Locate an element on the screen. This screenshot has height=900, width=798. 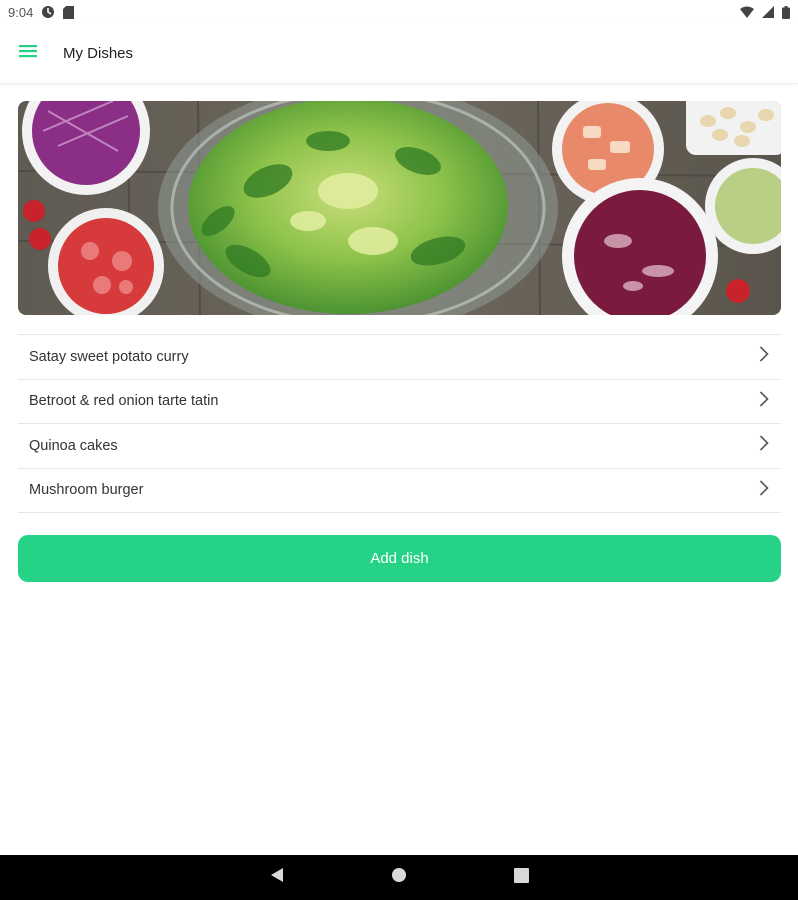
signal-icon is located at coordinates (768, 12).